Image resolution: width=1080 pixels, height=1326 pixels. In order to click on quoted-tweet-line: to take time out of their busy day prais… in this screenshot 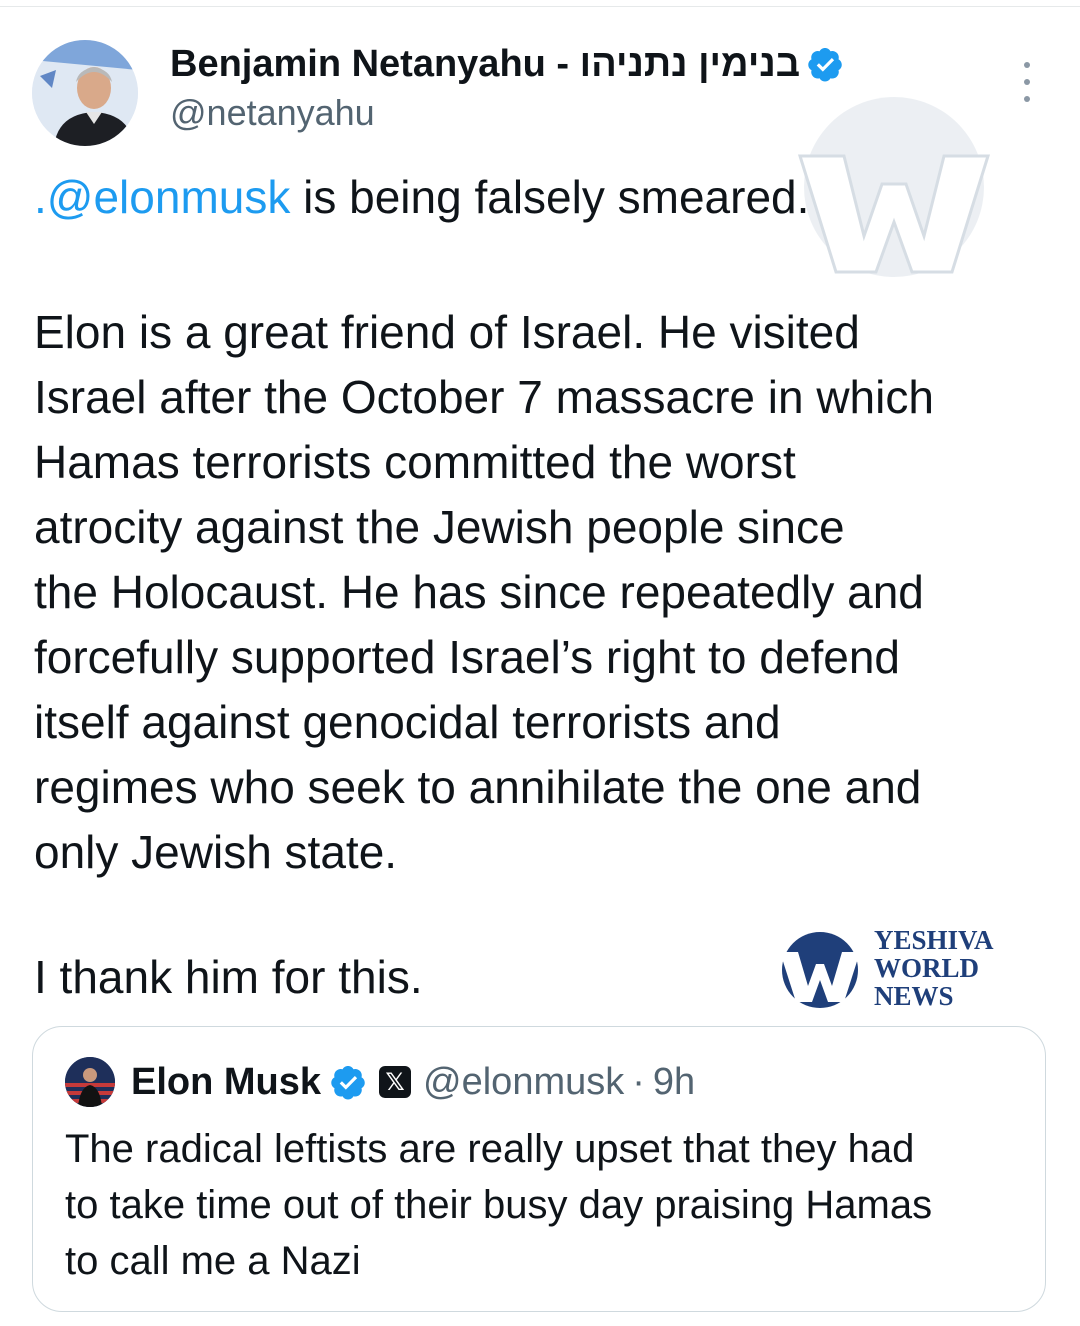, I will do `click(499, 1205)`.